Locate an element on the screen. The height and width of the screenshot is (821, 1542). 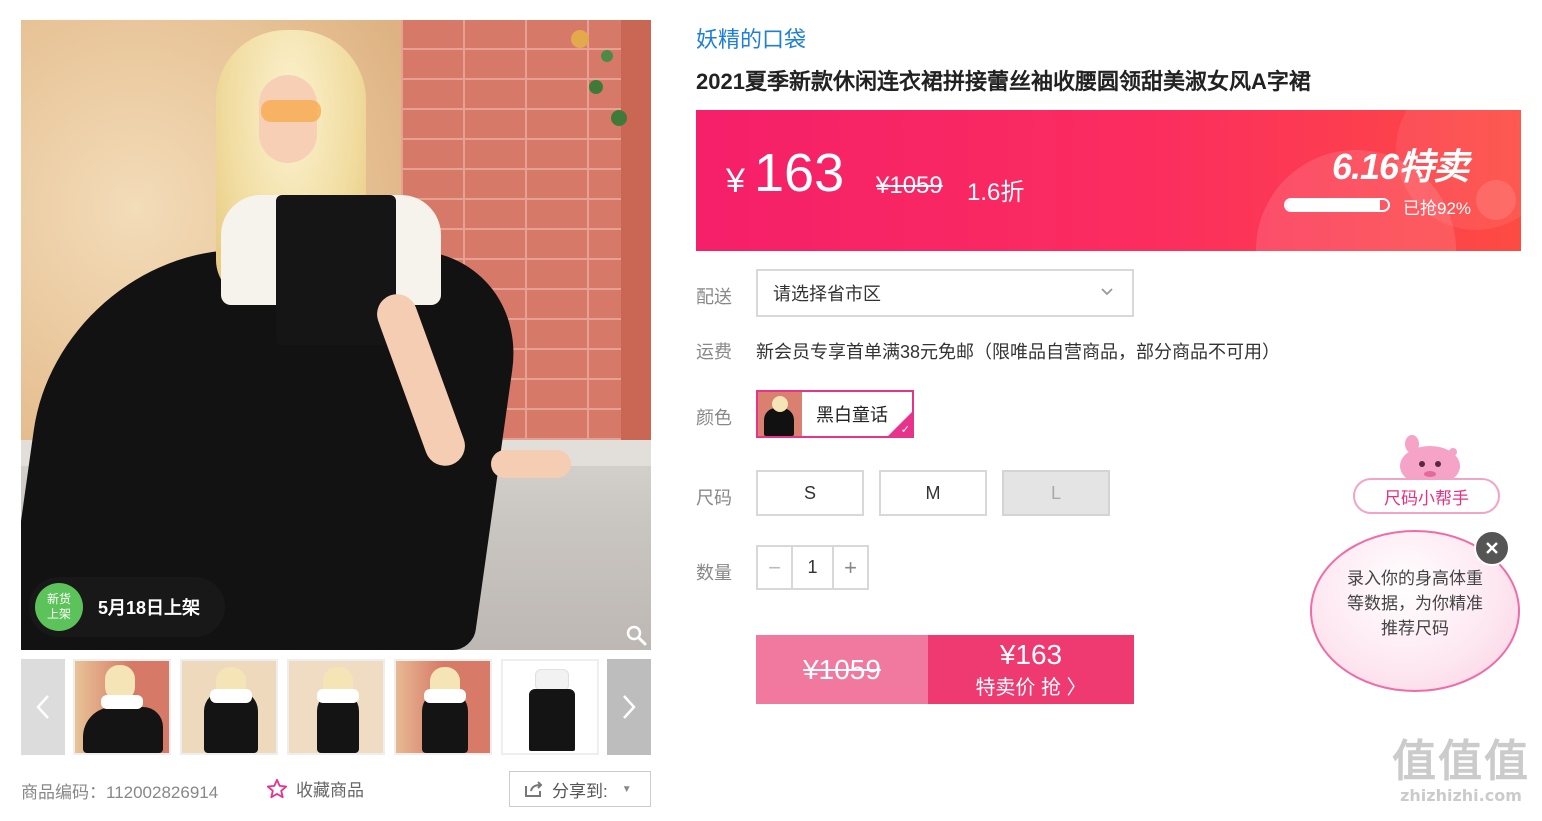
chevron-right-icon is located at coordinates (629, 707).